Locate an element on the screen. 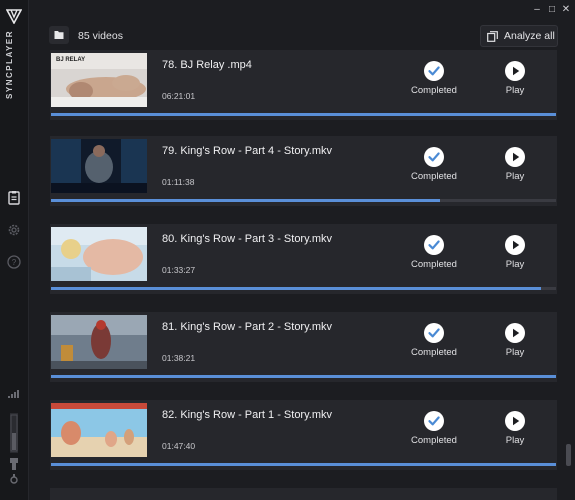 The width and height of the screenshot is (575, 500). close-button: ✕ is located at coordinates (566, 9).